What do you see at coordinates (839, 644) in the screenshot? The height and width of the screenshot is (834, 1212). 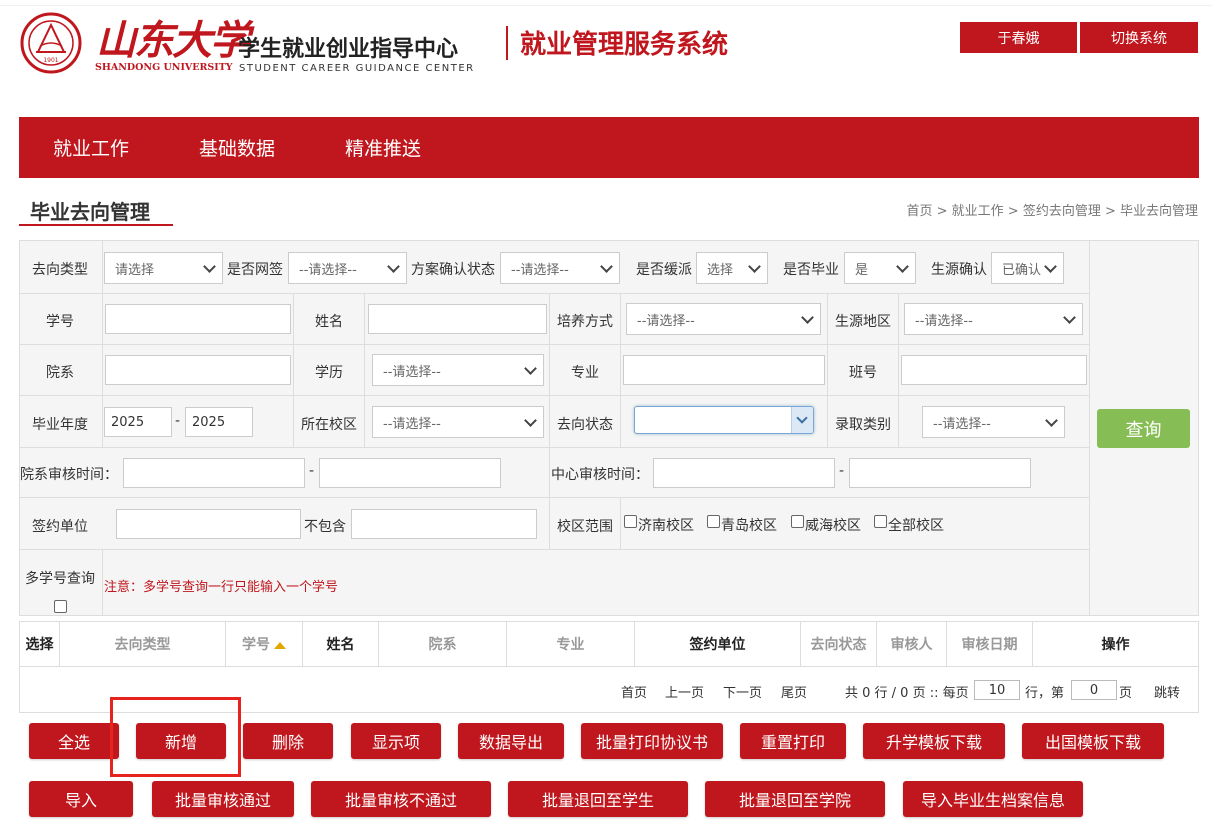 I see `col-destination-status: 去向状态` at bounding box center [839, 644].